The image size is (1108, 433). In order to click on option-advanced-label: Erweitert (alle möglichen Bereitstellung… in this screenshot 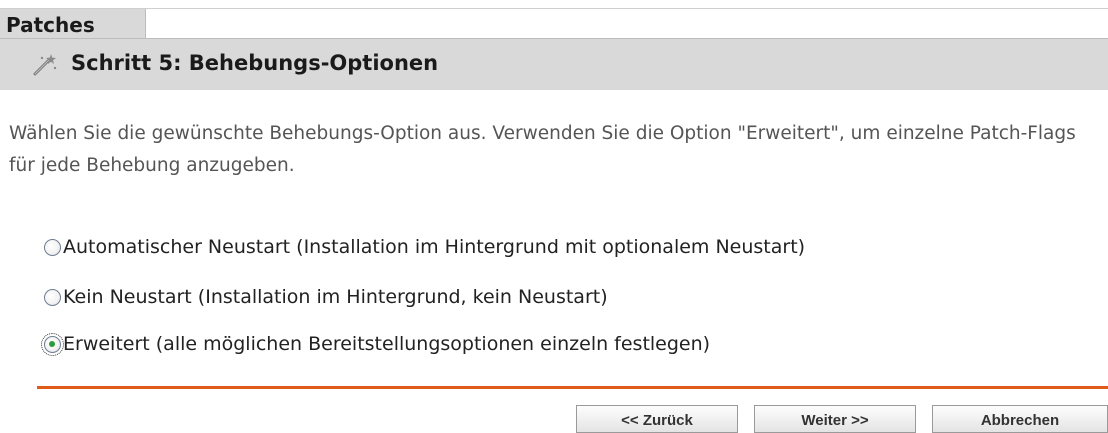, I will do `click(387, 344)`.